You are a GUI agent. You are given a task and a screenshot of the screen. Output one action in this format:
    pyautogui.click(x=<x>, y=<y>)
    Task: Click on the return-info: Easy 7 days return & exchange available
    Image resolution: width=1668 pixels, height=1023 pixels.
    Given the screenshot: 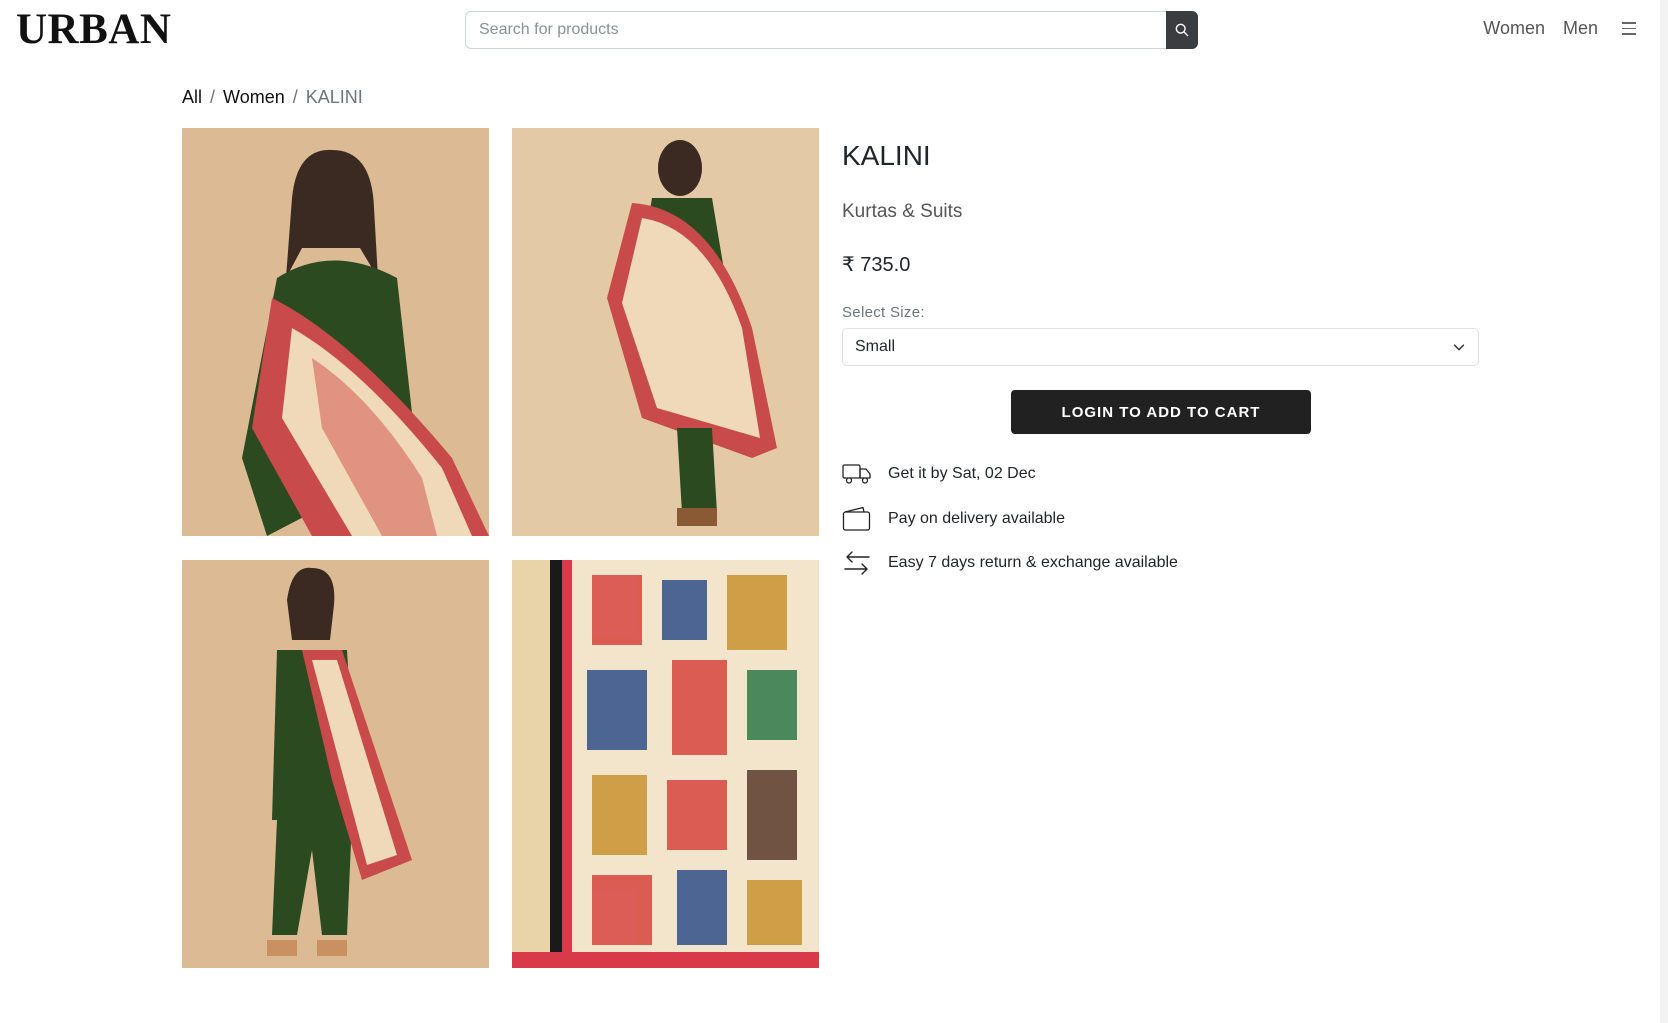 What is the action you would take?
    pyautogui.click(x=1010, y=563)
    